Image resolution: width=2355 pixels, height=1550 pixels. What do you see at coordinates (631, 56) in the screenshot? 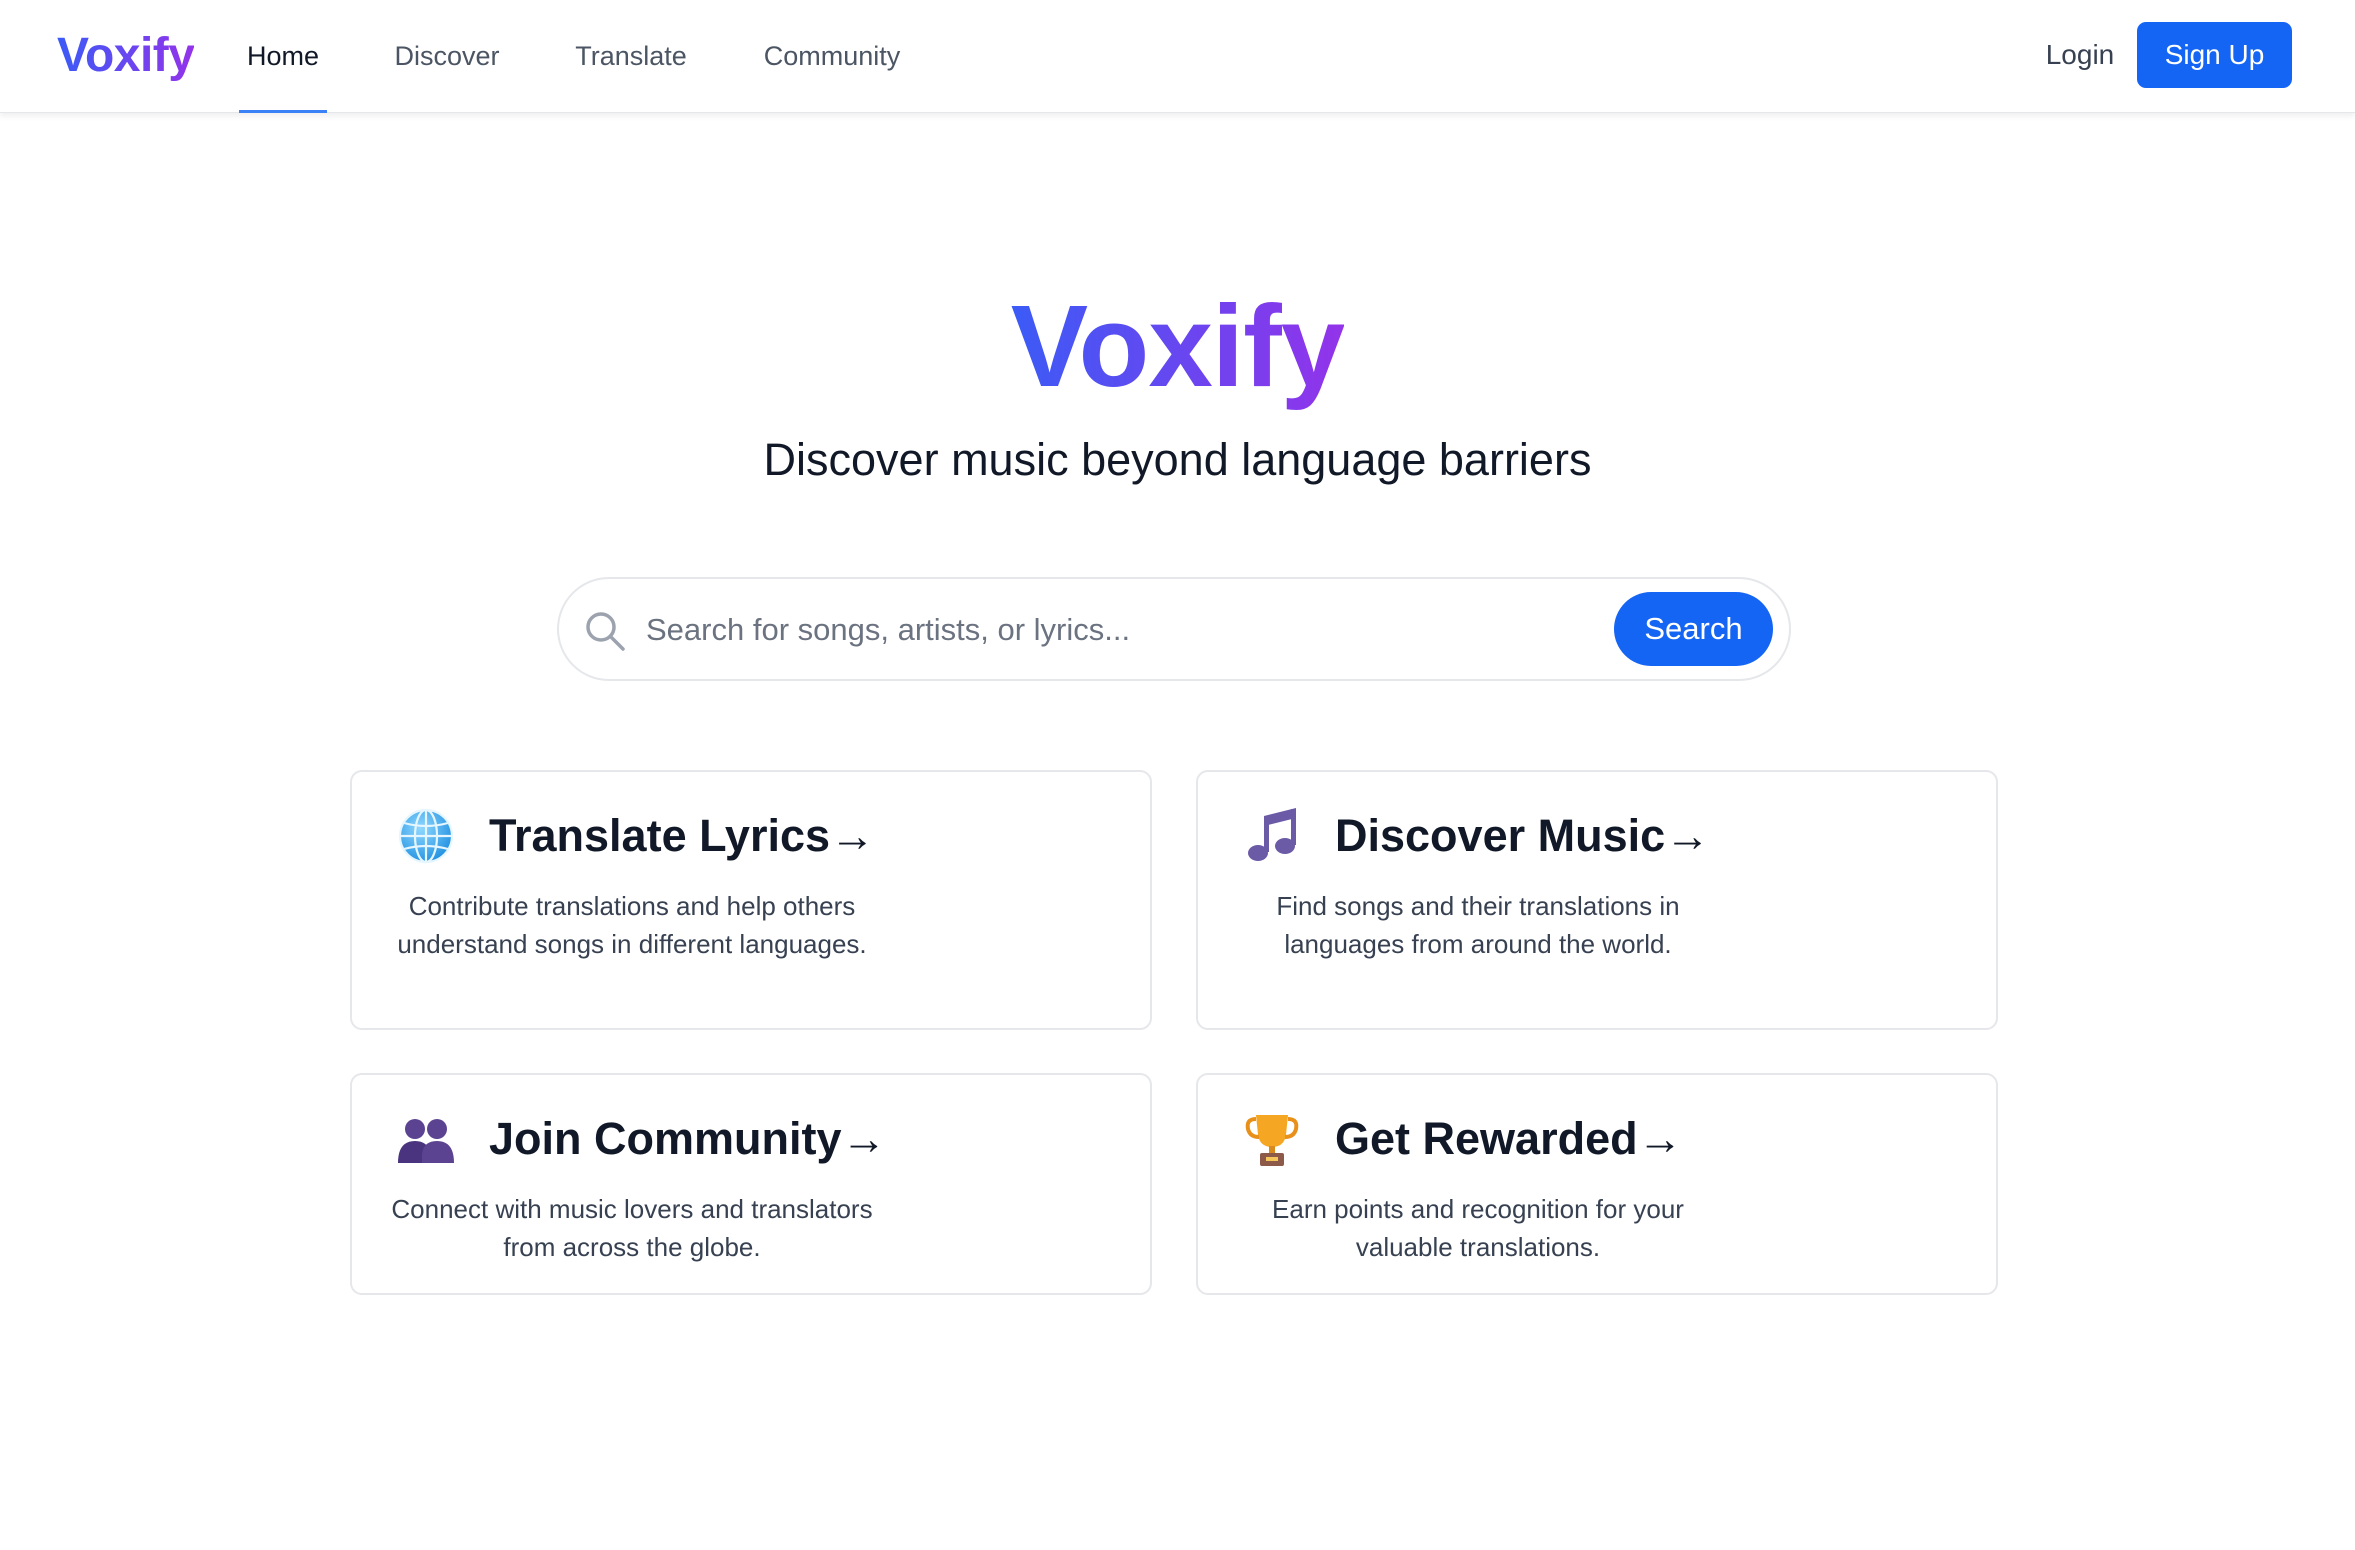
I see `nav-link-translate: Translate` at bounding box center [631, 56].